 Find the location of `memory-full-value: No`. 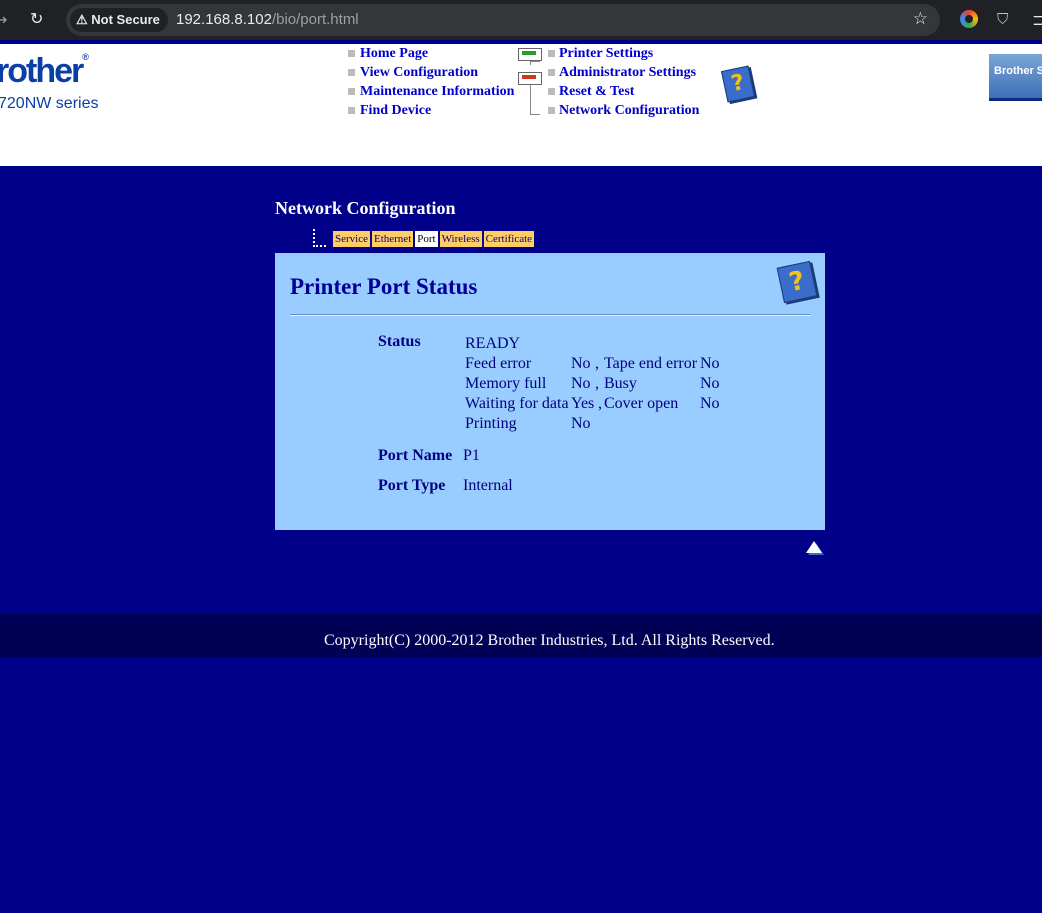

memory-full-value: No is located at coordinates (581, 383).